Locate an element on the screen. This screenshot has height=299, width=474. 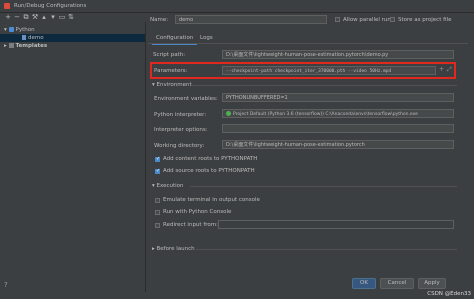
arrow-up-icon: ▴ is located at coordinates (44, 17).